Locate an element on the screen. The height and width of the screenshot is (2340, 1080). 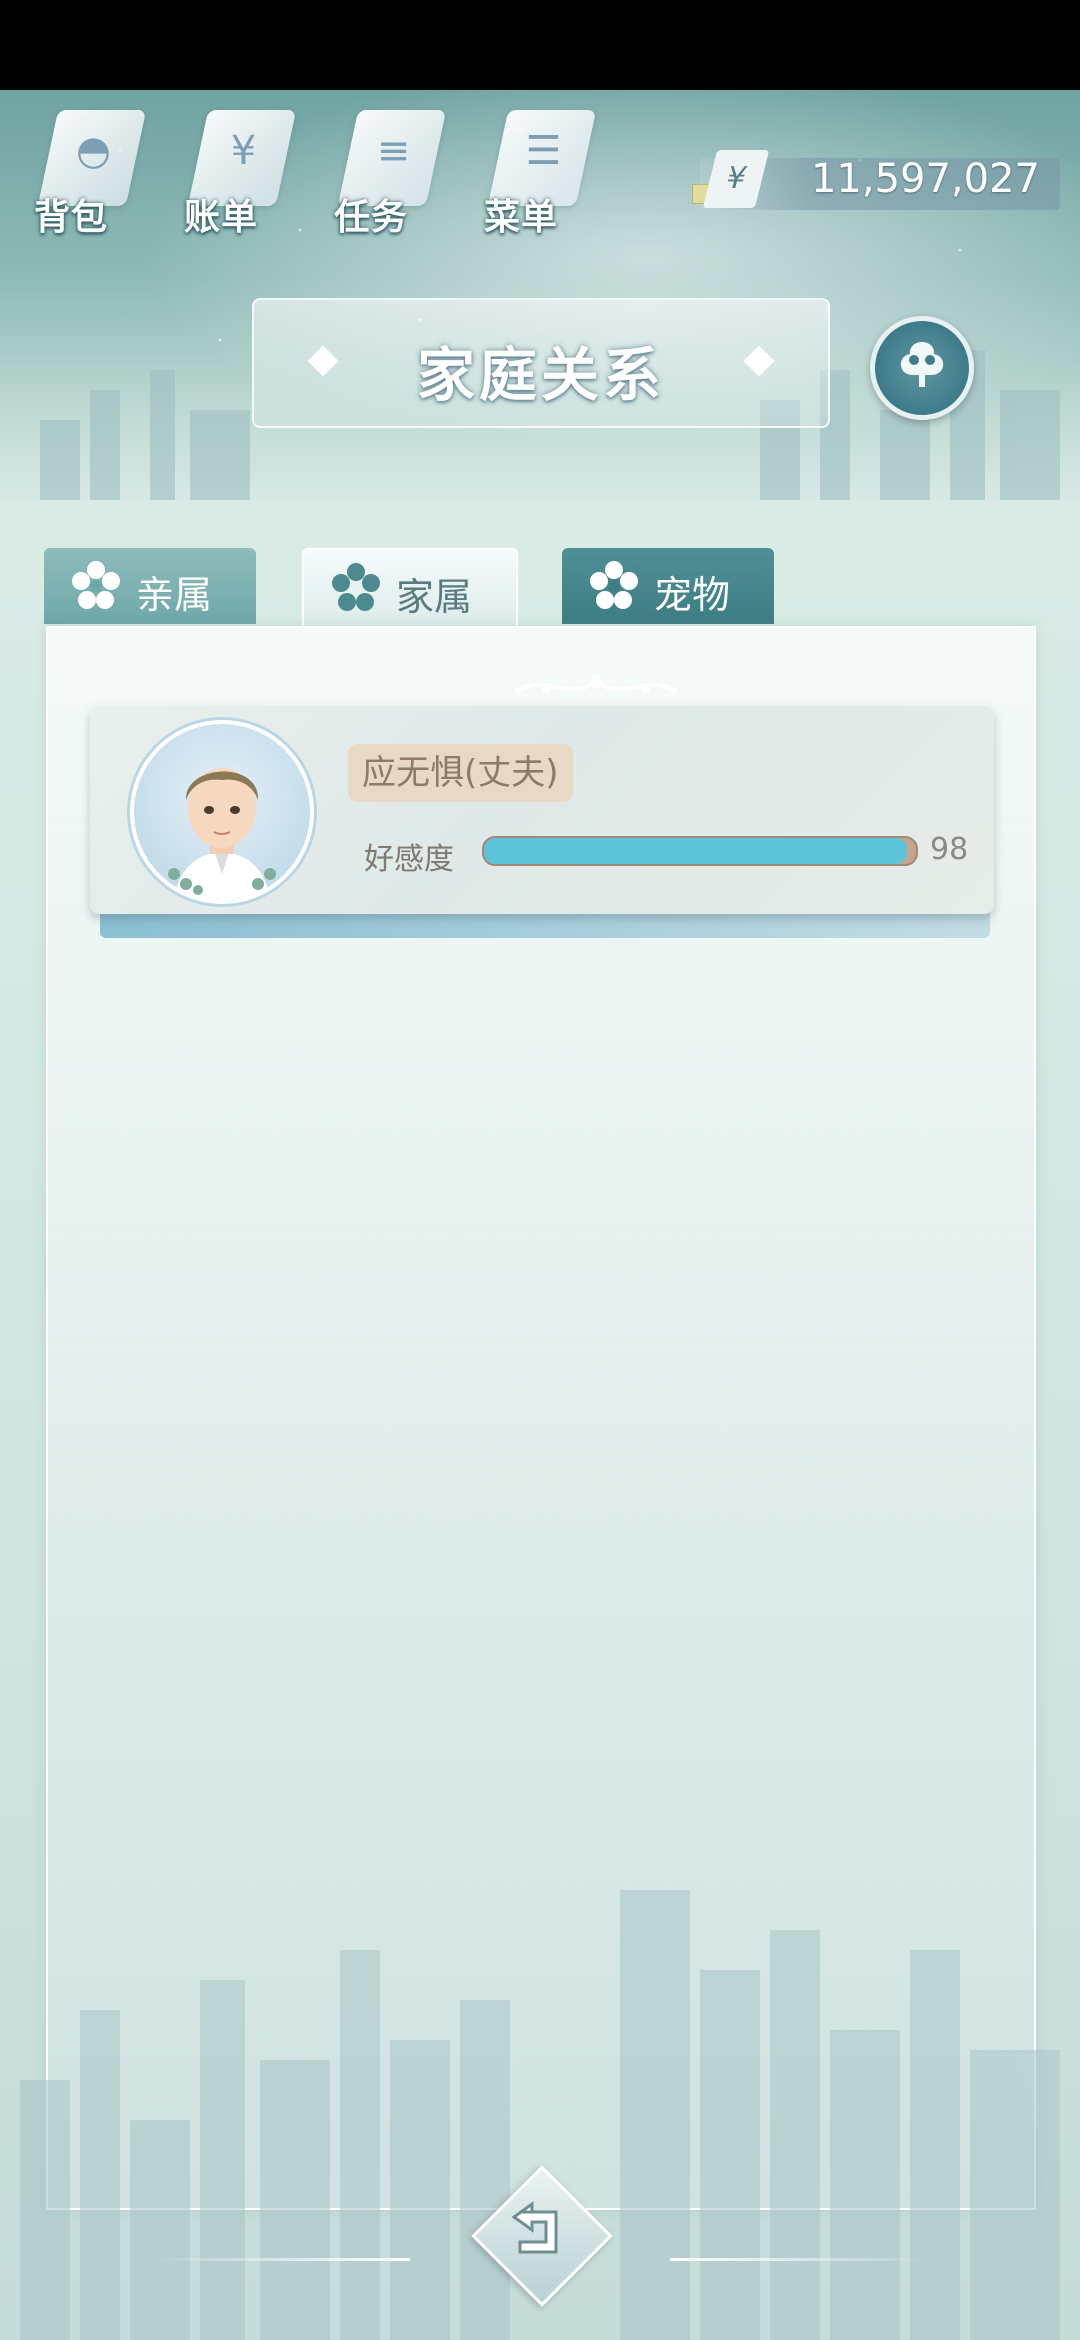
top-navigation: ◓ 背包 ¥ 账单 ≡ 任务 ☰ 菜单 is located at coordinates (311, 170).